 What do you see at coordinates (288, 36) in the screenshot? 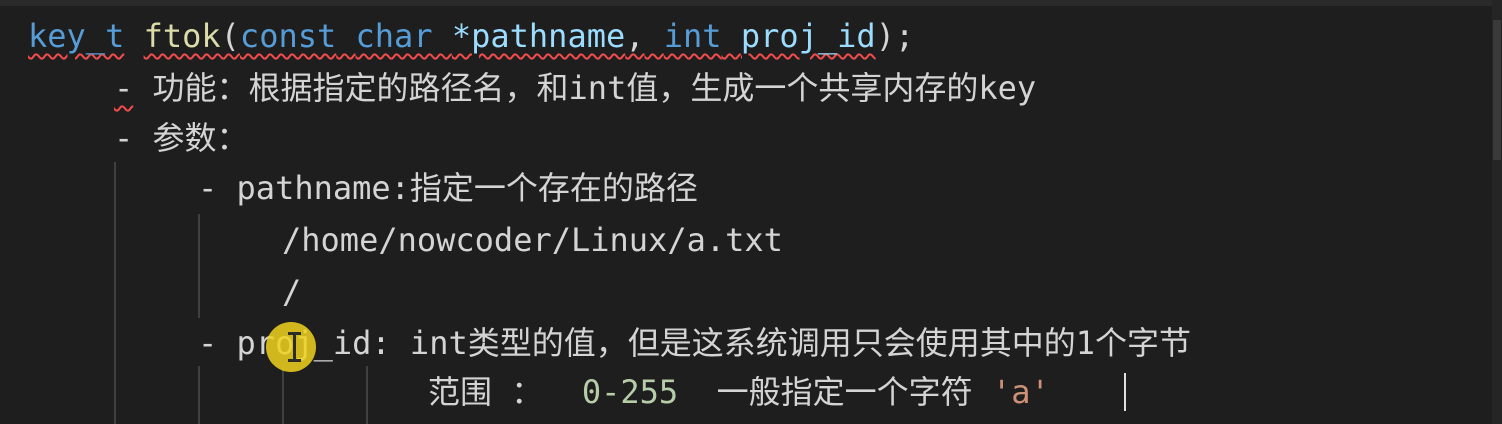
I see `const-keyword-token: const` at bounding box center [288, 36].